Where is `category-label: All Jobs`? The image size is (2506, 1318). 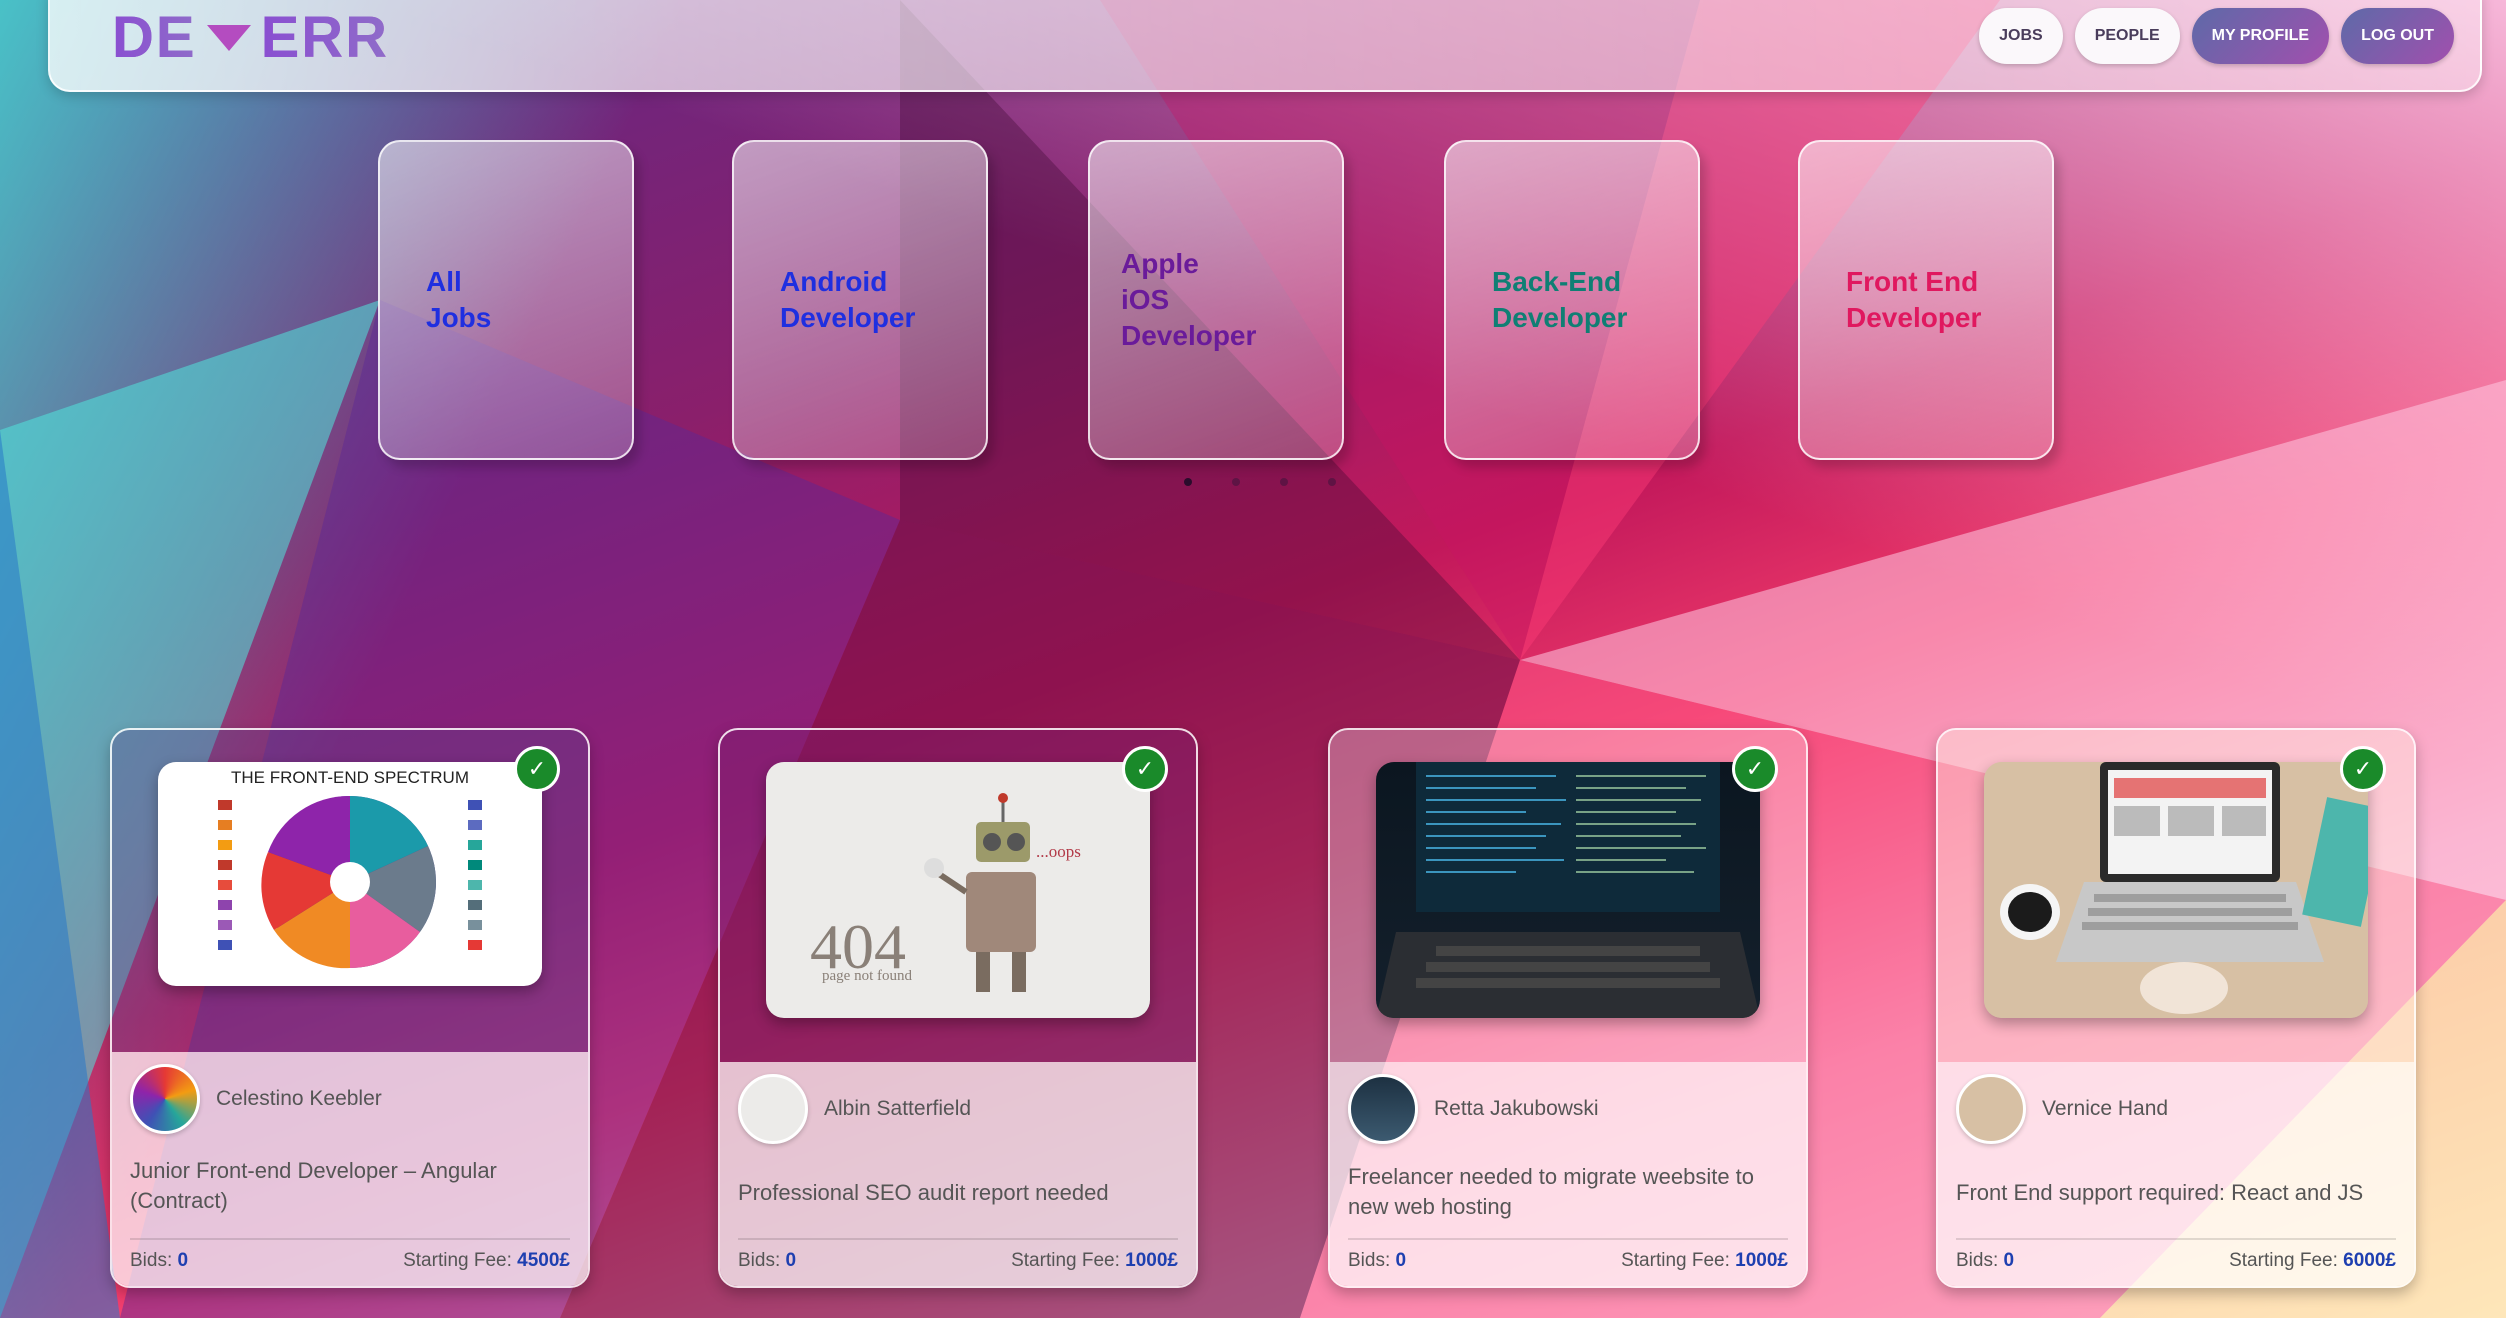
category-label: All Jobs is located at coordinates (506, 300).